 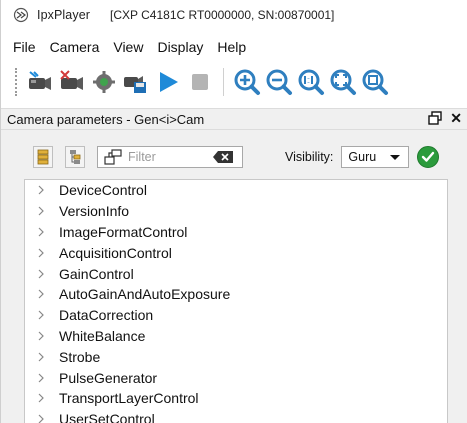 What do you see at coordinates (445, 118) in the screenshot?
I see `panel-header-controls: ✕` at bounding box center [445, 118].